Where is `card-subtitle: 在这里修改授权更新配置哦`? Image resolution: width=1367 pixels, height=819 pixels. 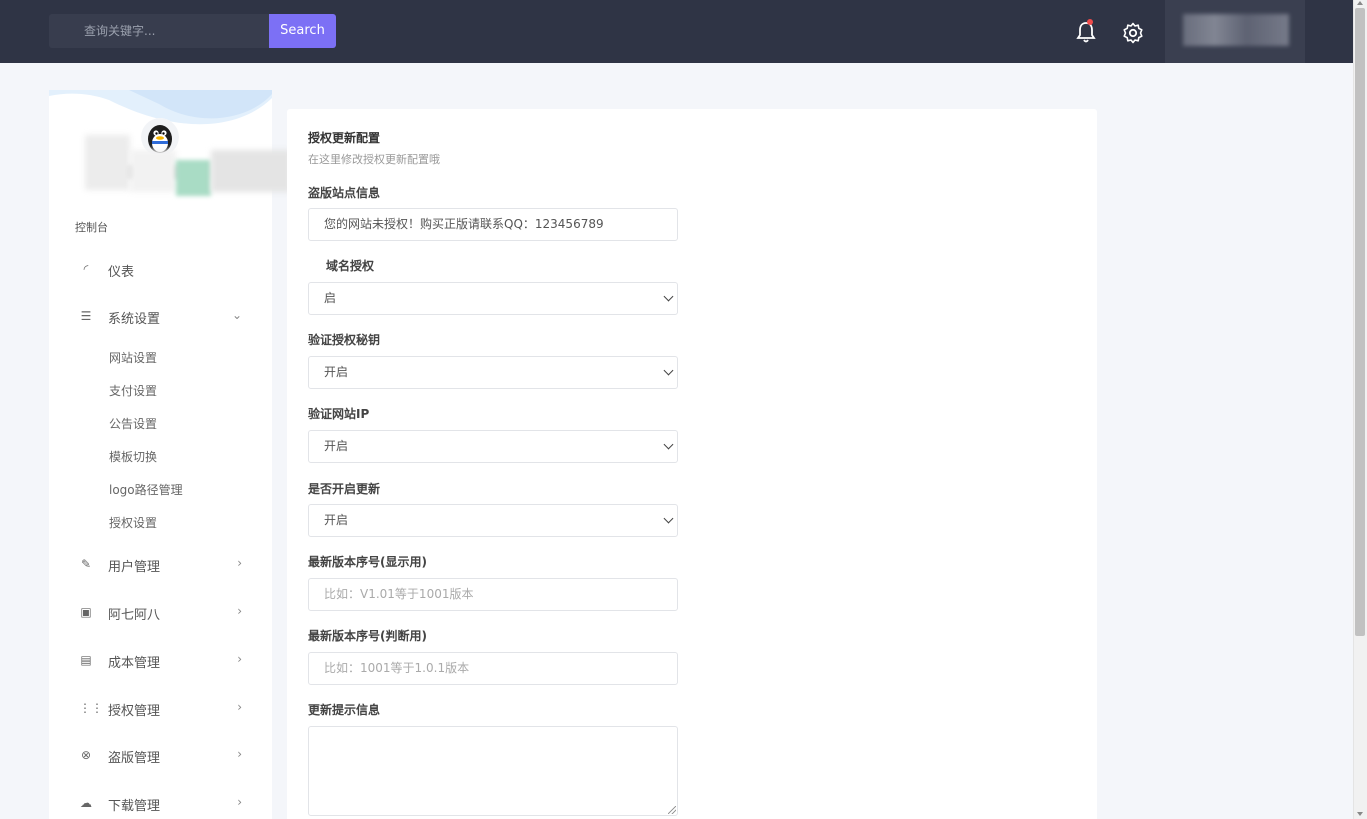 card-subtitle: 在这里修改授权更新配置哦 is located at coordinates (374, 159).